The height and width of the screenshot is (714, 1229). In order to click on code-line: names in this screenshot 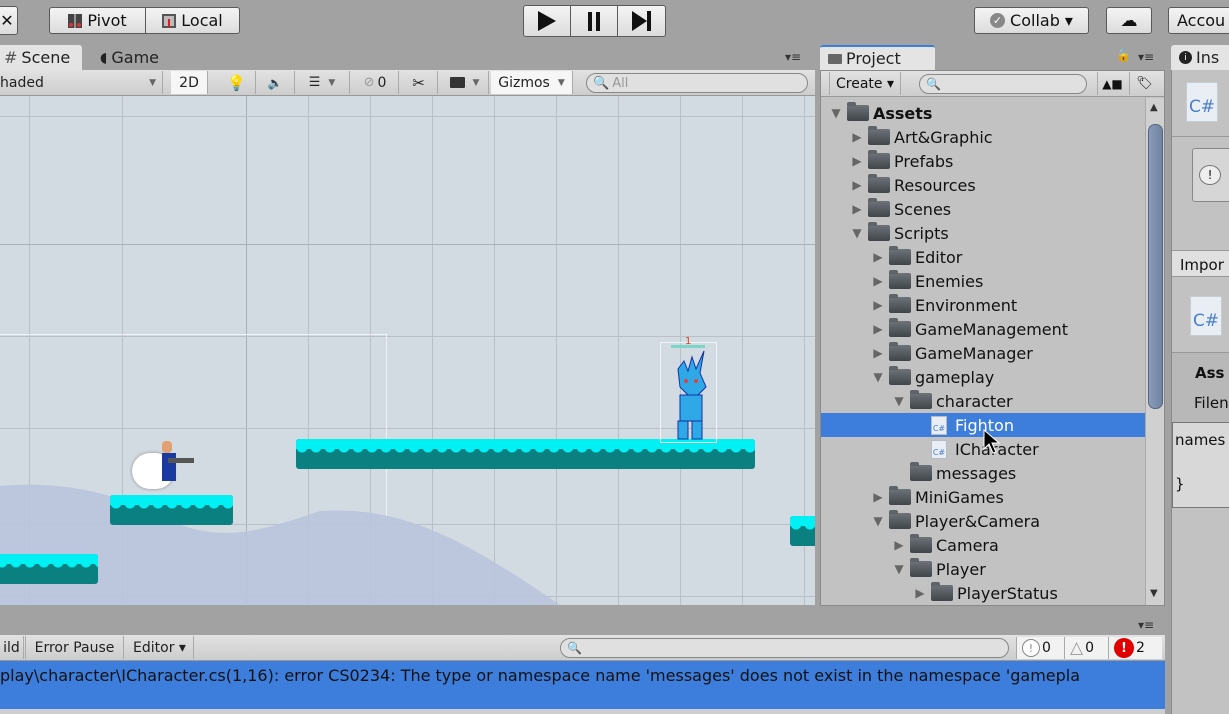, I will do `click(1200, 440)`.